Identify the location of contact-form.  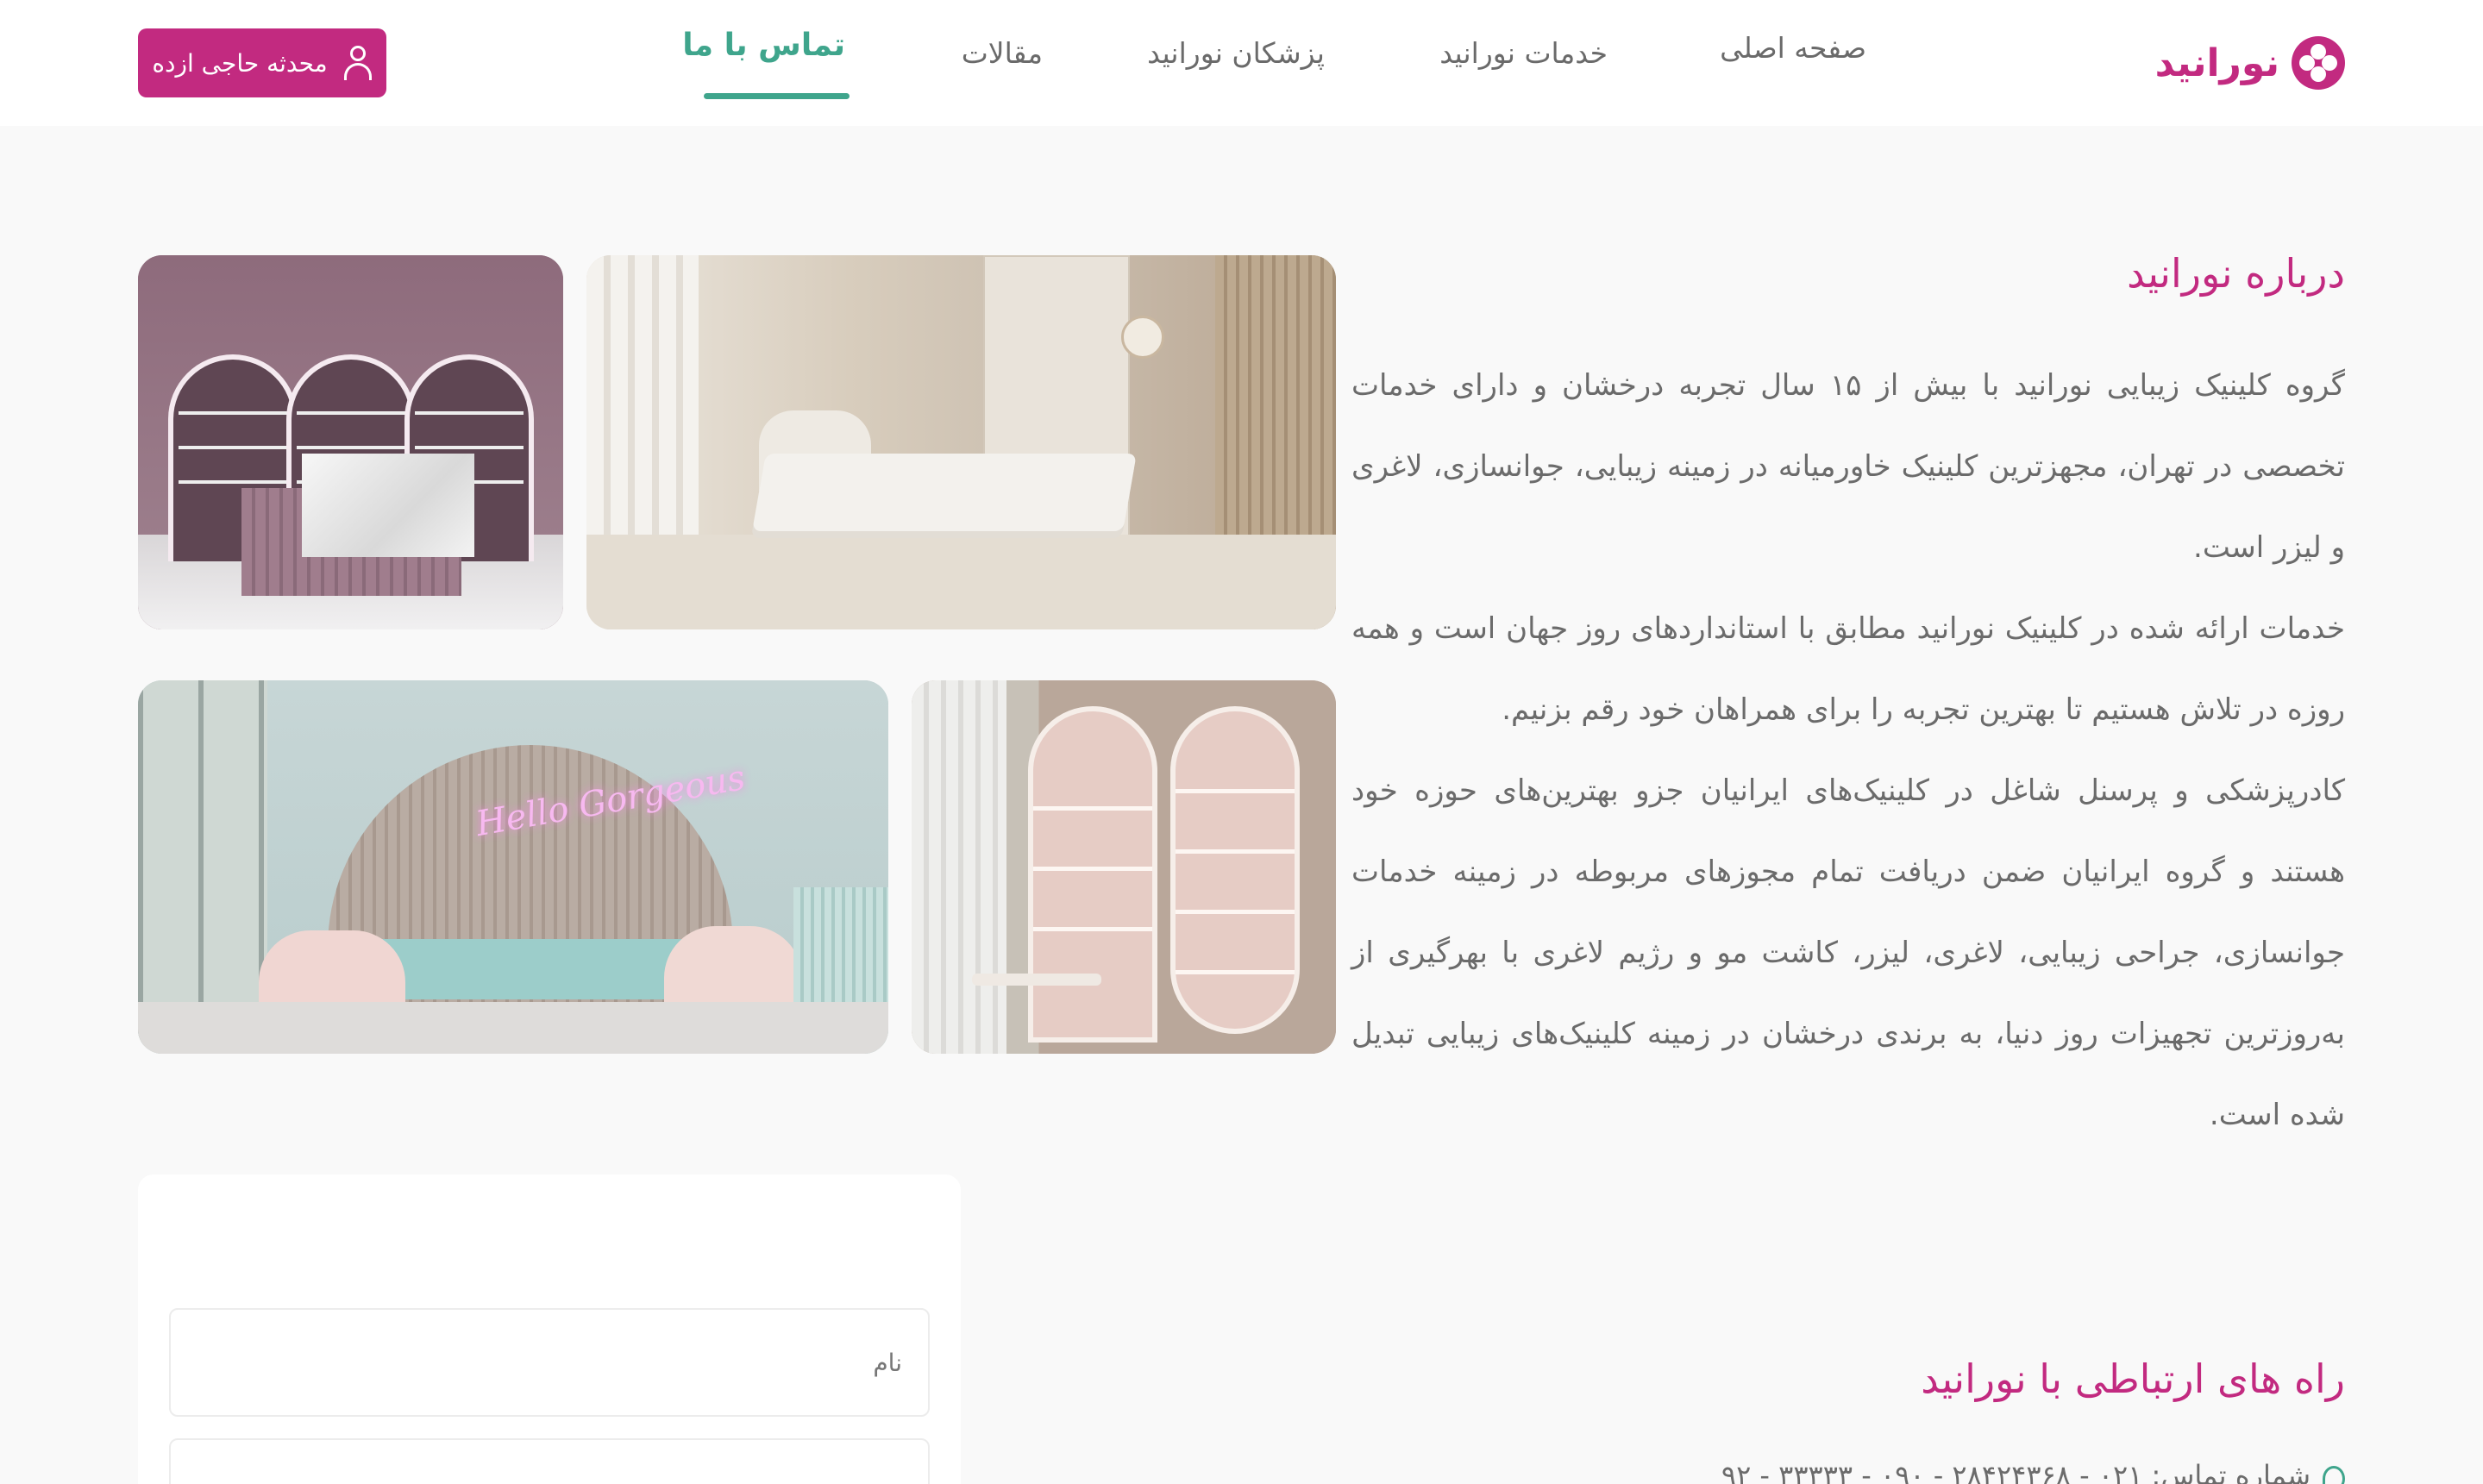
(549, 1329).